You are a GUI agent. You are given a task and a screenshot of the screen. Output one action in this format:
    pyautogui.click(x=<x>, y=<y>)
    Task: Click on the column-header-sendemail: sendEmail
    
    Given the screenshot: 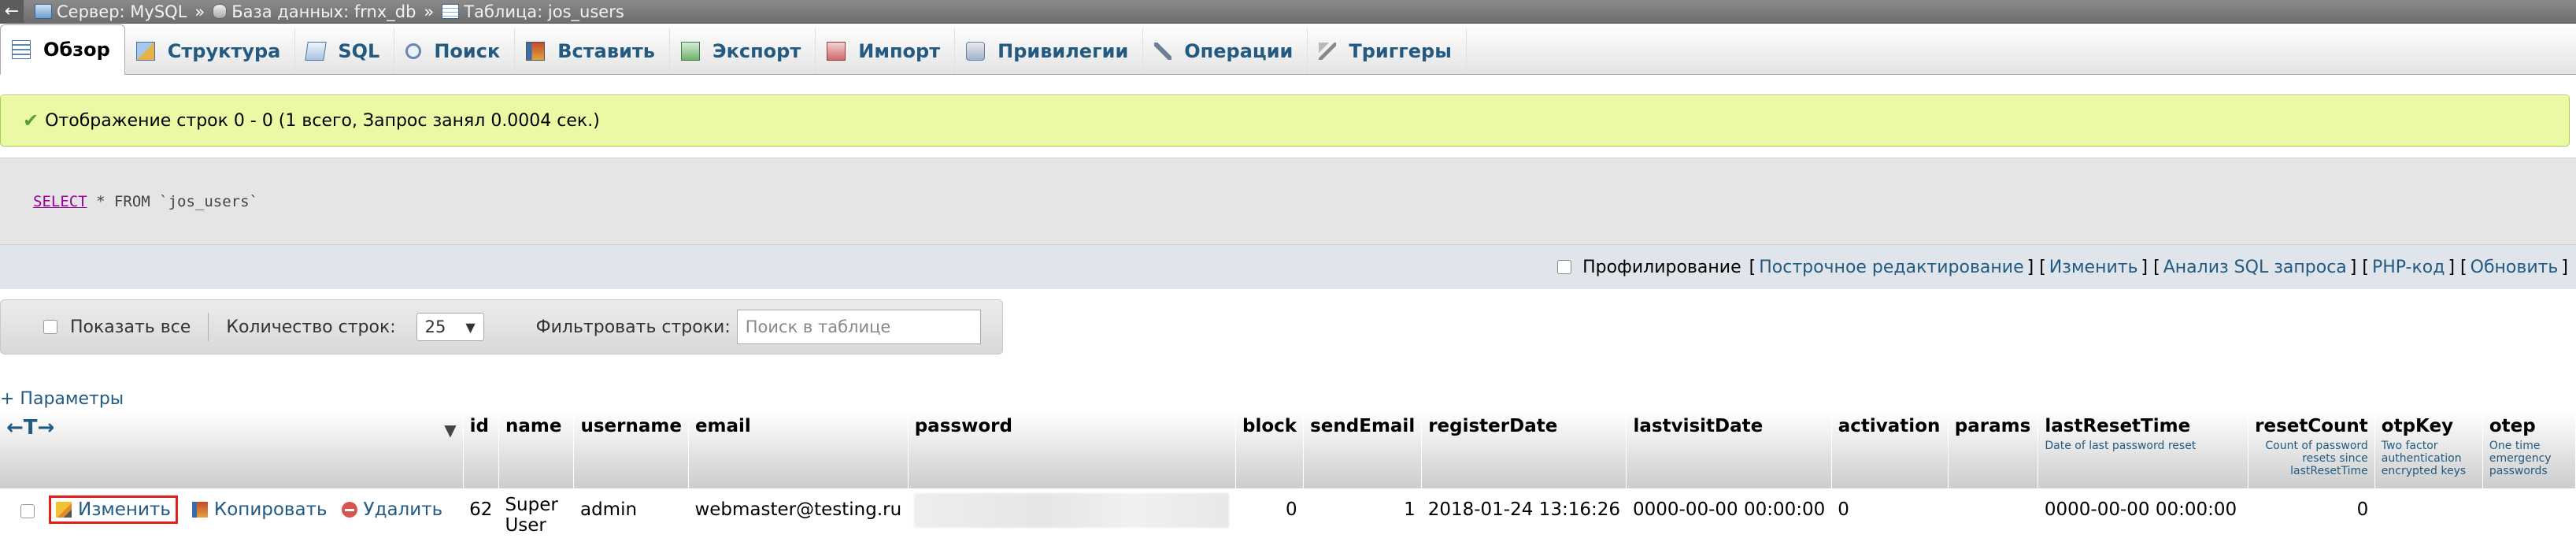 What is the action you would take?
    pyautogui.click(x=1363, y=449)
    